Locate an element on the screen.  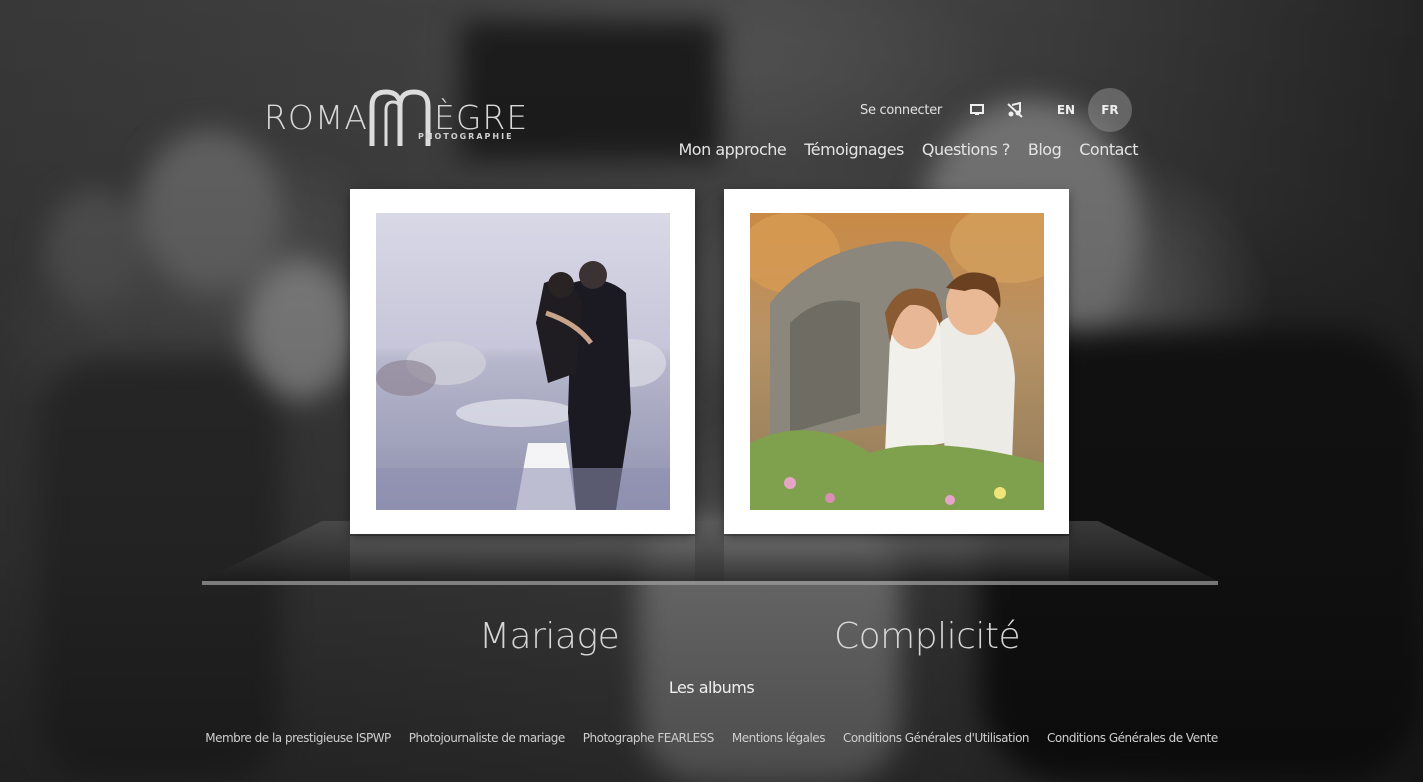
login-link: Se connecter is located at coordinates (901, 110).